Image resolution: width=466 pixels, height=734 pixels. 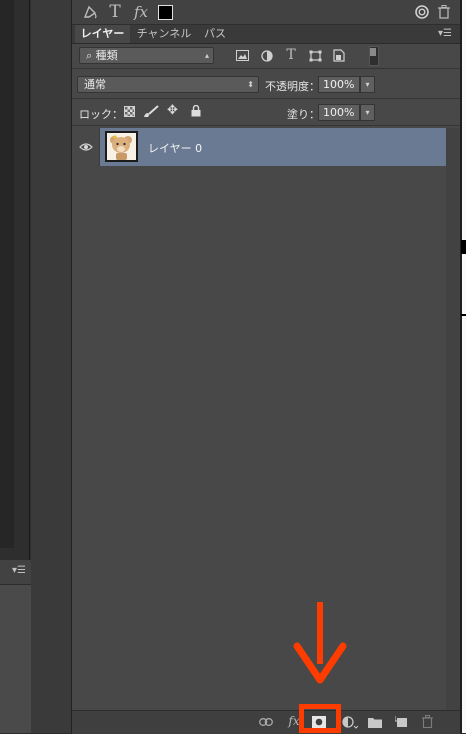 What do you see at coordinates (242, 55) in the screenshot?
I see `filter-pixel-icon` at bounding box center [242, 55].